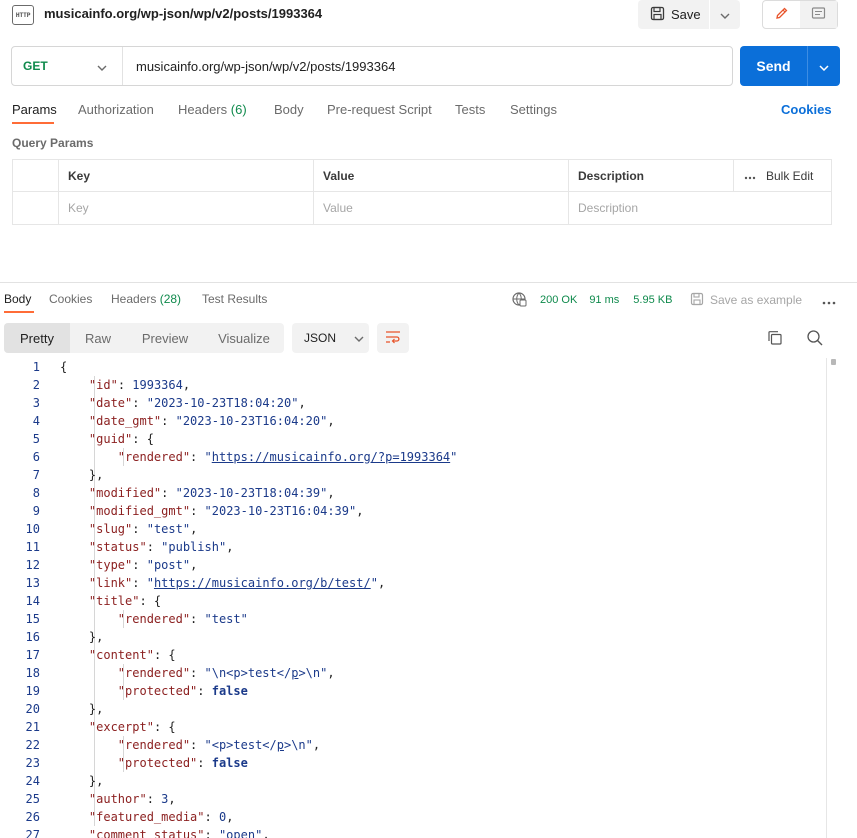 The width and height of the screenshot is (857, 838). I want to click on param-description-input: Description, so click(699, 208).